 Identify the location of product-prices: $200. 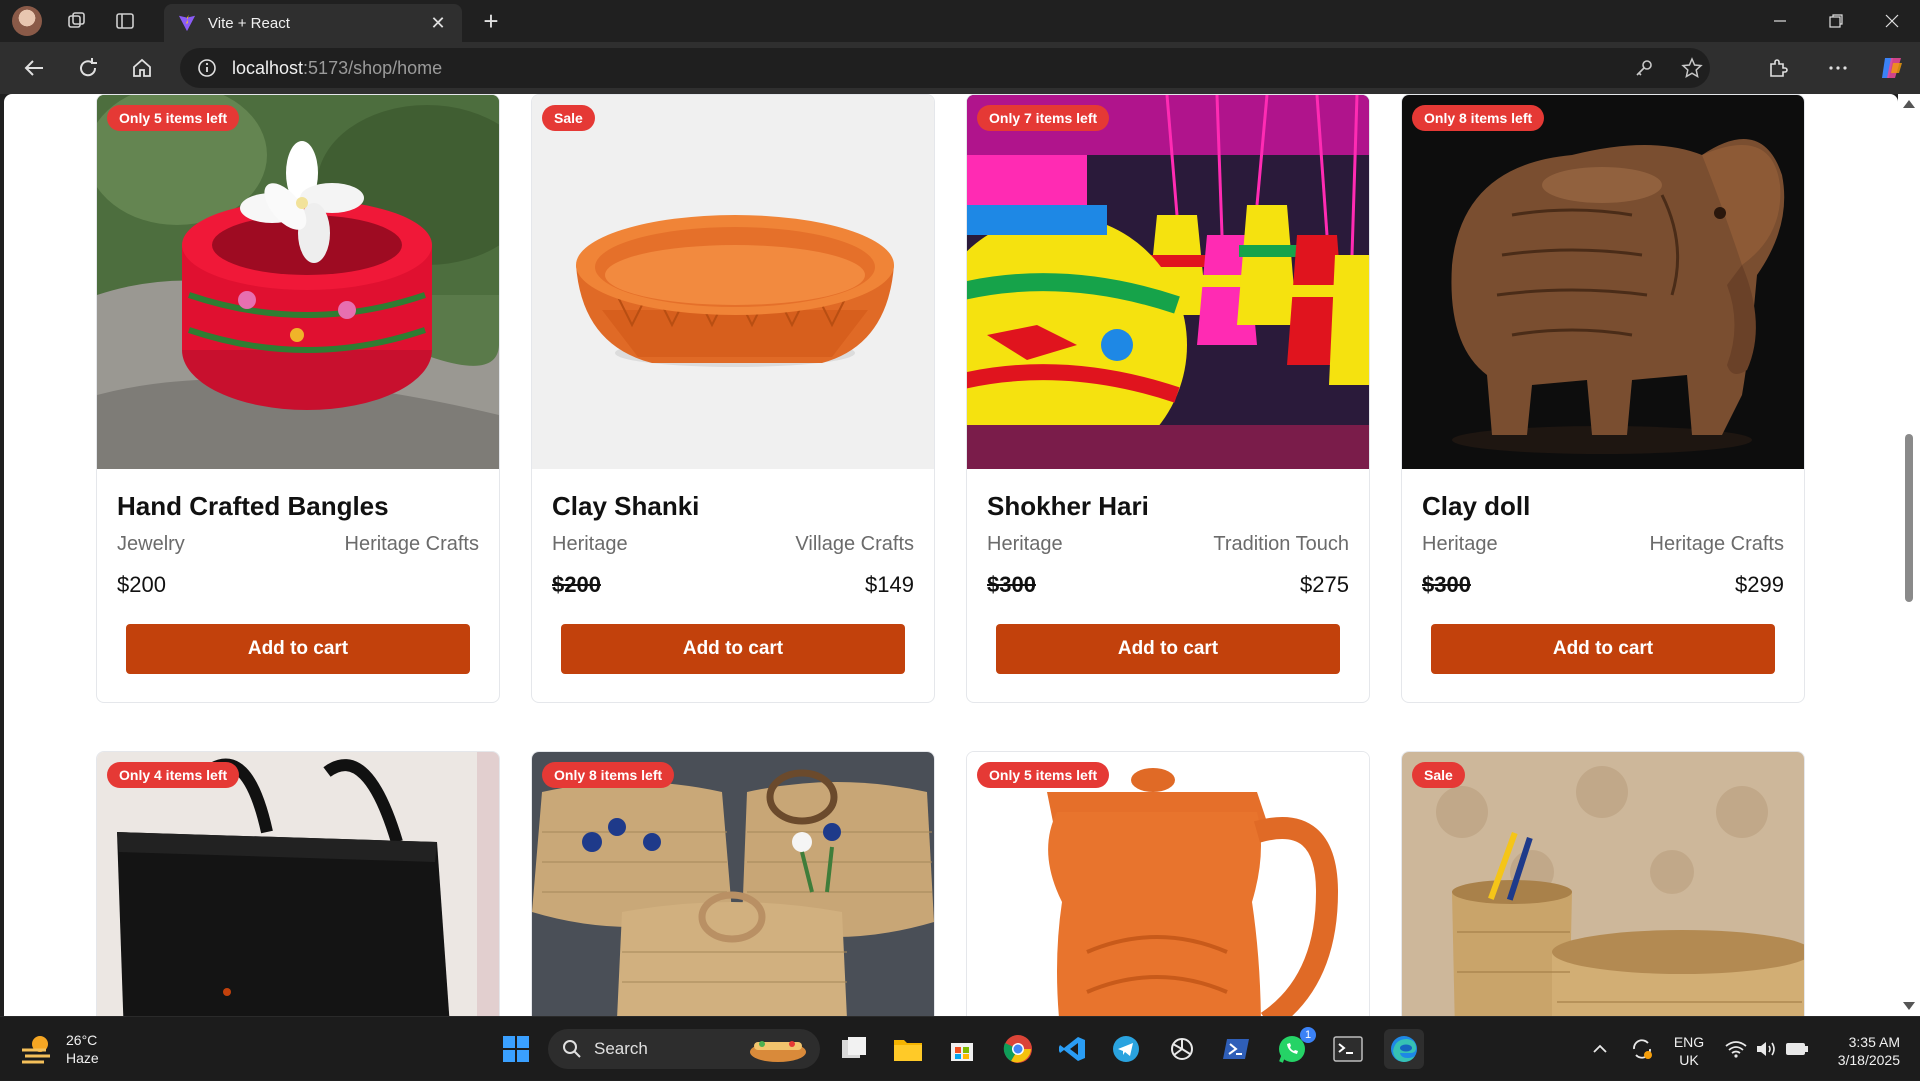
(298, 585).